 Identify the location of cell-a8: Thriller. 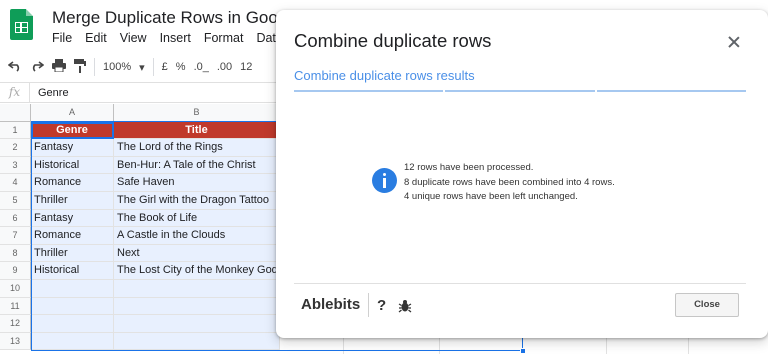
(72, 253).